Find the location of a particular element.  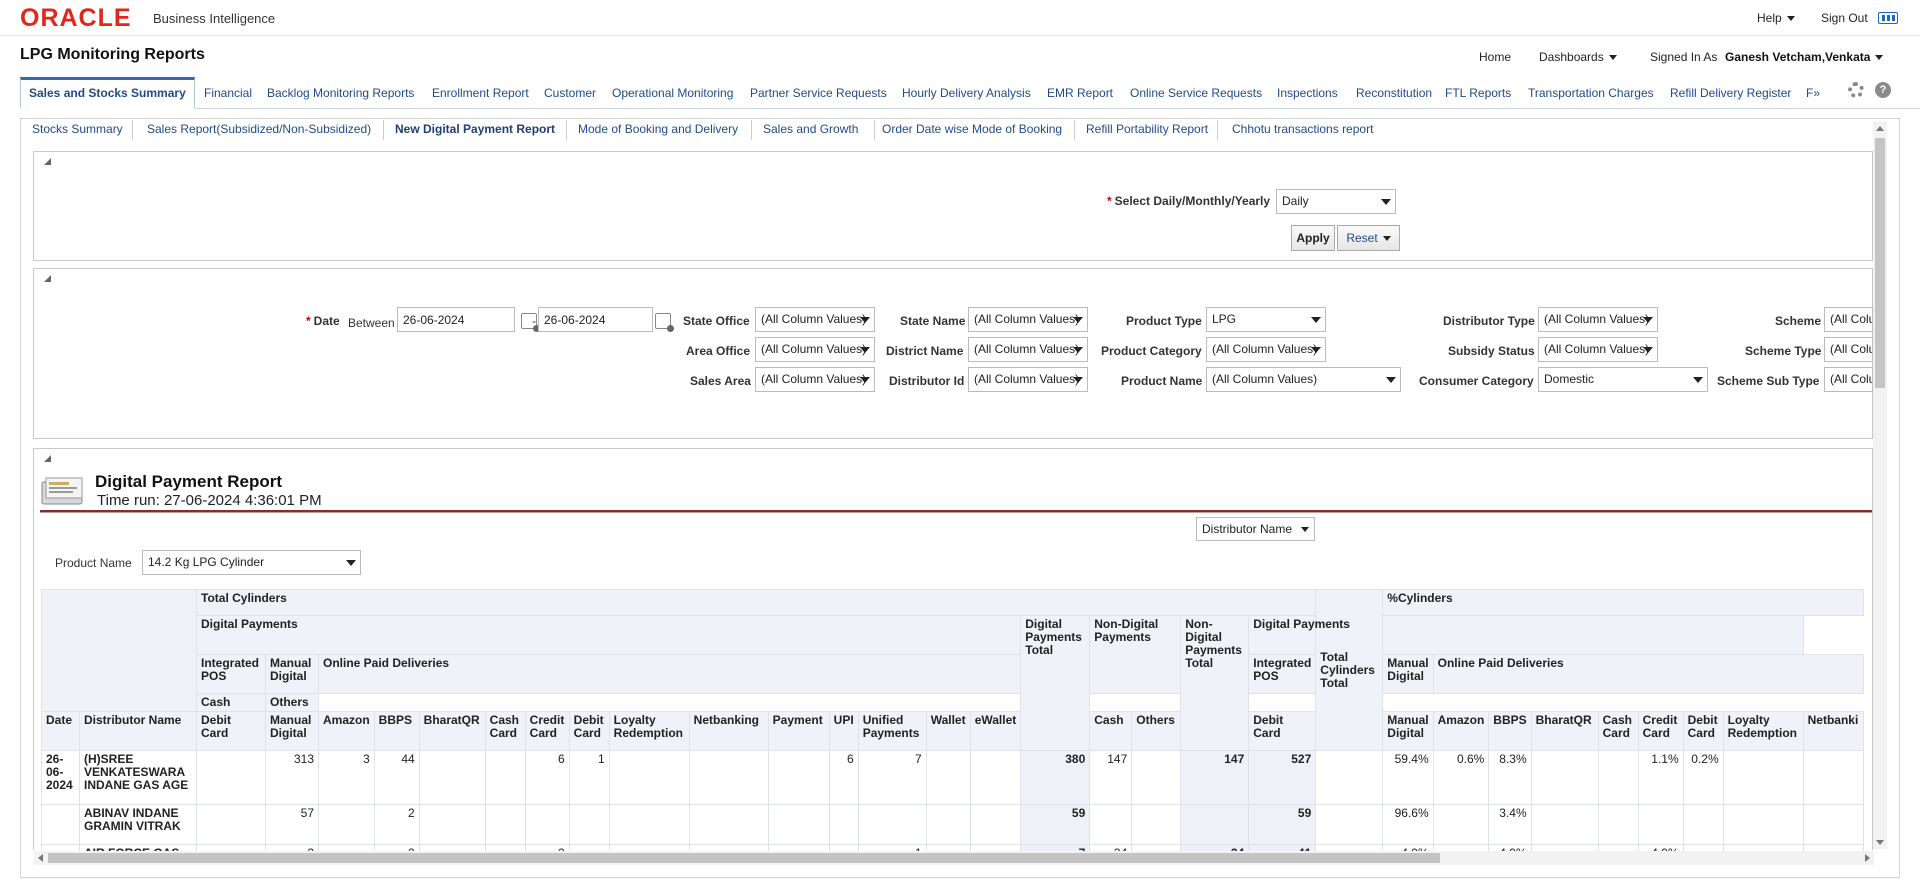

distributor-type-select: (All Column Values) is located at coordinates (1598, 319).